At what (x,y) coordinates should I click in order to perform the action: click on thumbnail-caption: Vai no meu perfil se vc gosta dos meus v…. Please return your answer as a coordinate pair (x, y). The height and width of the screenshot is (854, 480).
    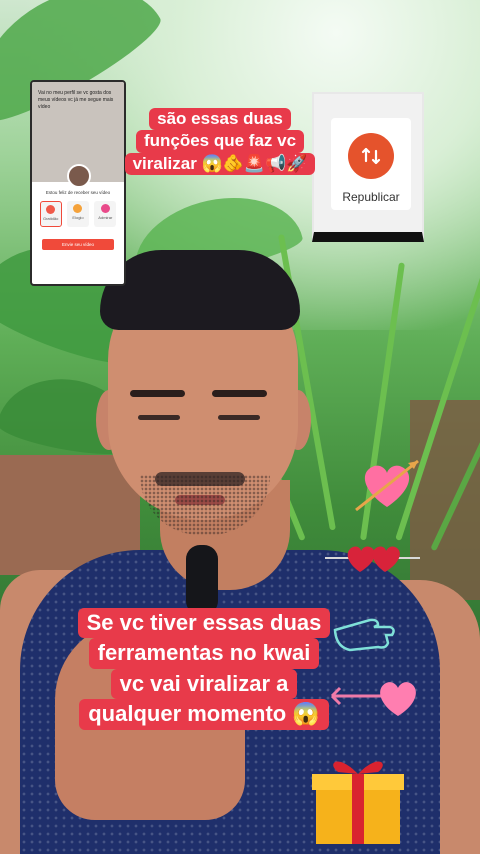
    Looking at the image, I should click on (76, 100).